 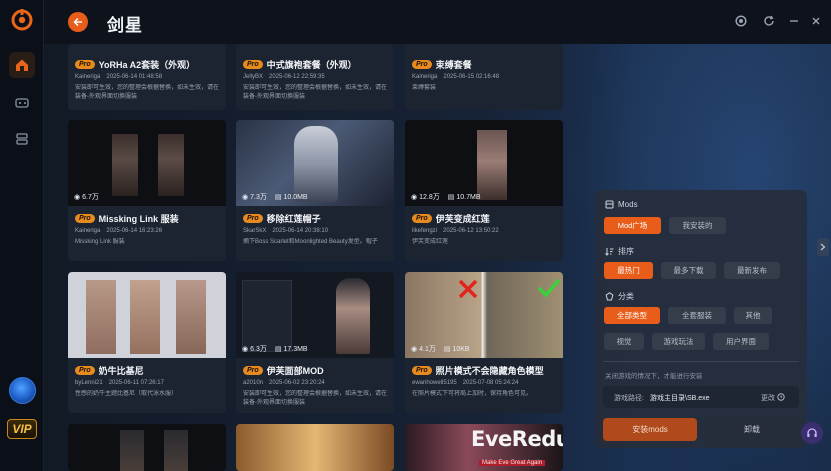 I want to click on arrow-left-icon, so click(x=77, y=22).